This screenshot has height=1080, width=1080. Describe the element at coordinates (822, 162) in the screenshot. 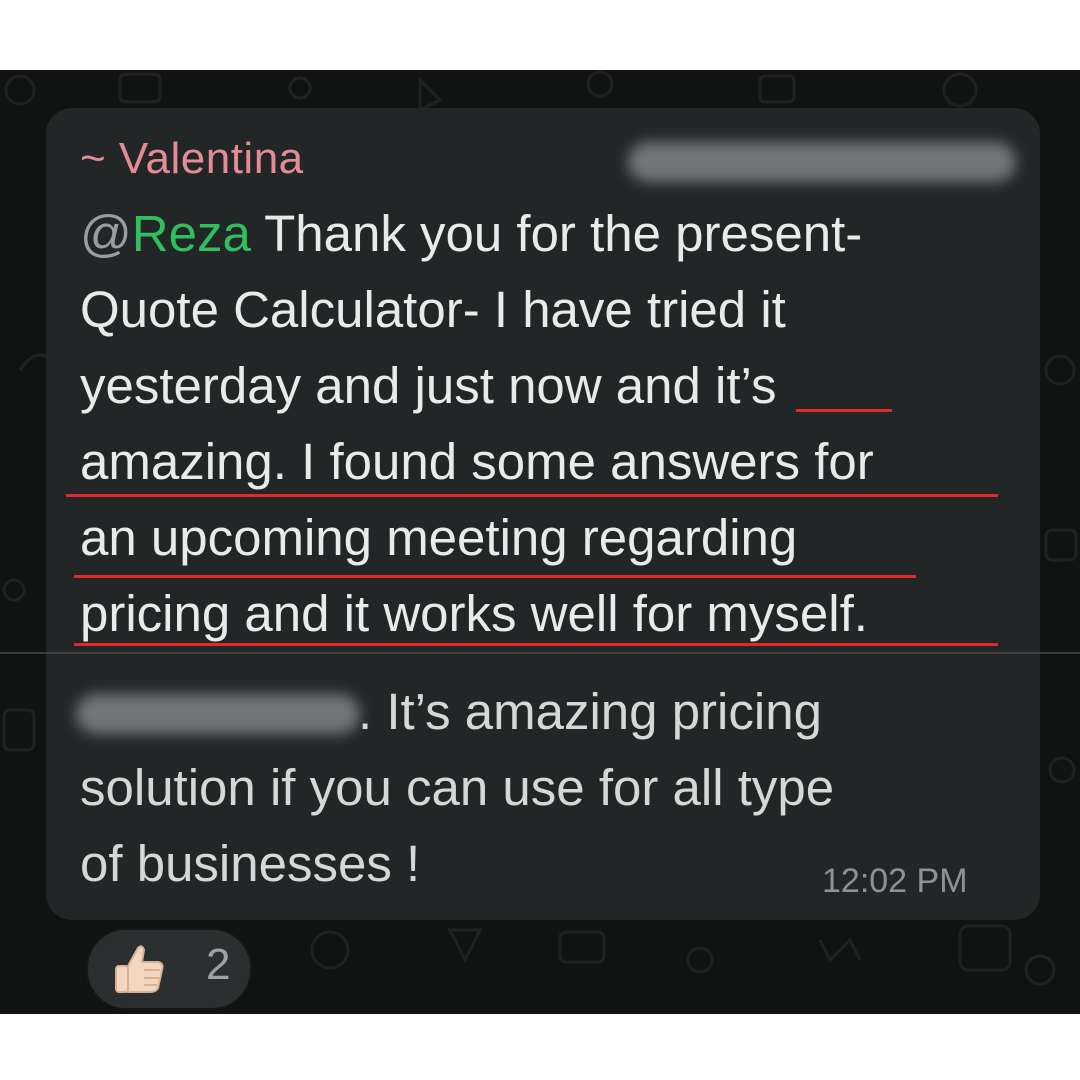

I see `redacted-phone-number` at that location.